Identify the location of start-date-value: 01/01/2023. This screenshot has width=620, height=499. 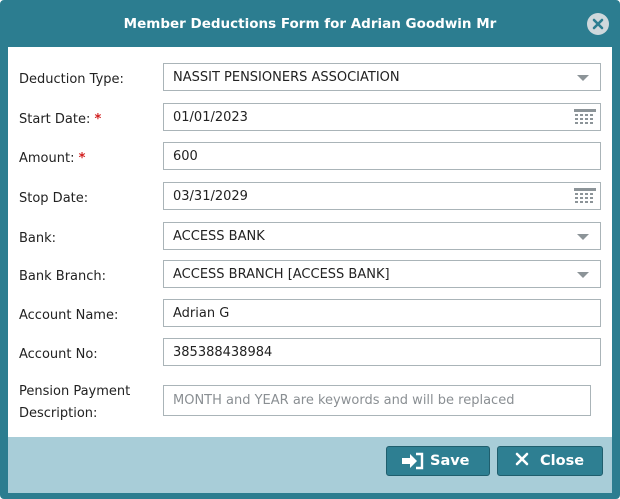
(210, 117).